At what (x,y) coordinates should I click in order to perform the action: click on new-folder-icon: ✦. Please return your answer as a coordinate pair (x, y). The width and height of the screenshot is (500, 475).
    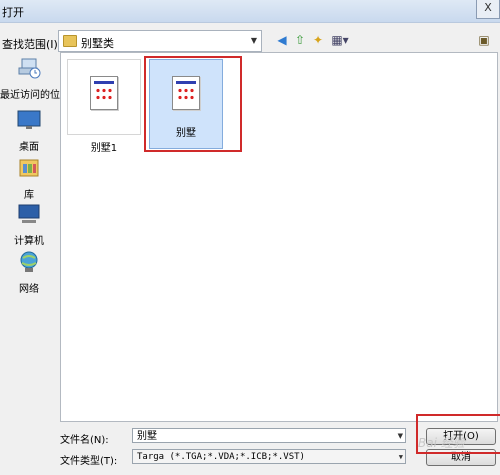
    Looking at the image, I should click on (318, 40).